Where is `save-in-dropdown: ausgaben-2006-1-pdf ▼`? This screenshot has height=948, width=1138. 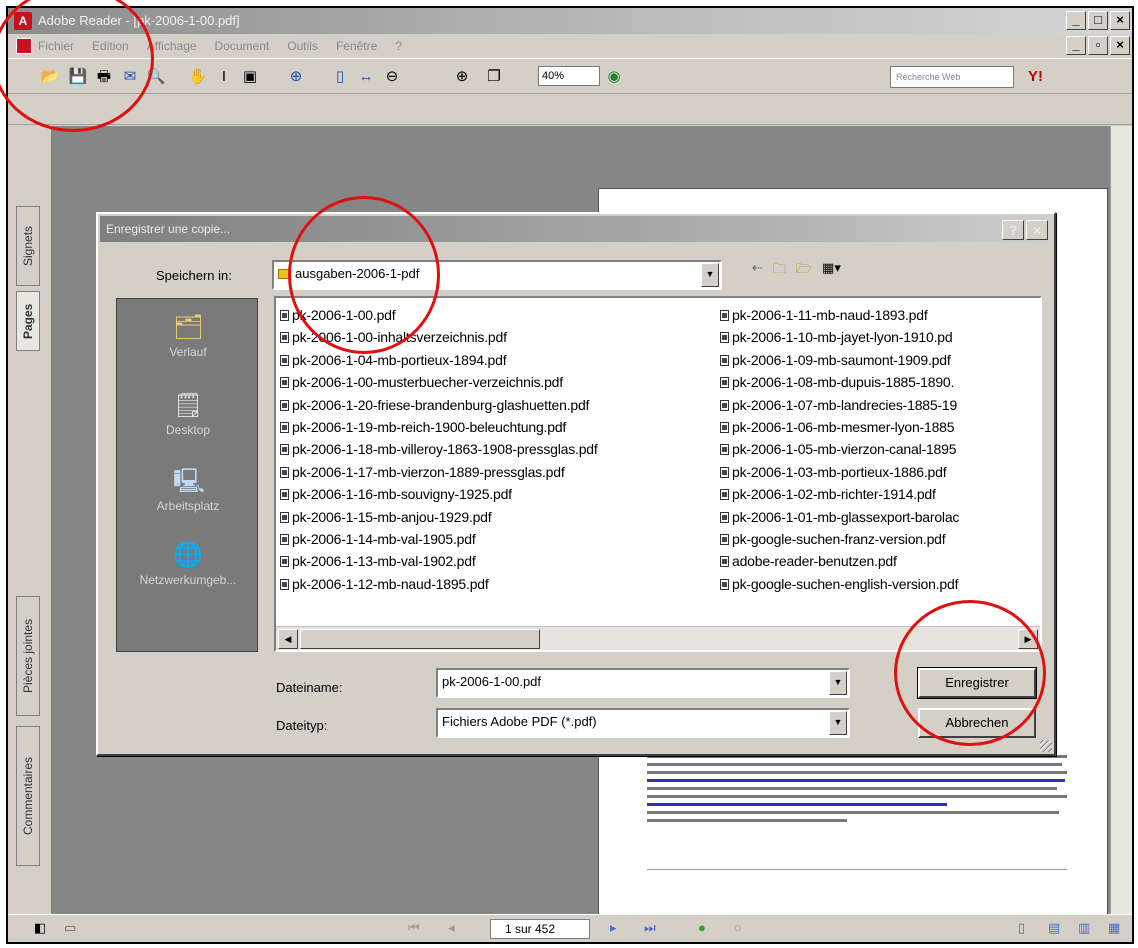 save-in-dropdown: ausgaben-2006-1-pdf ▼ is located at coordinates (497, 275).